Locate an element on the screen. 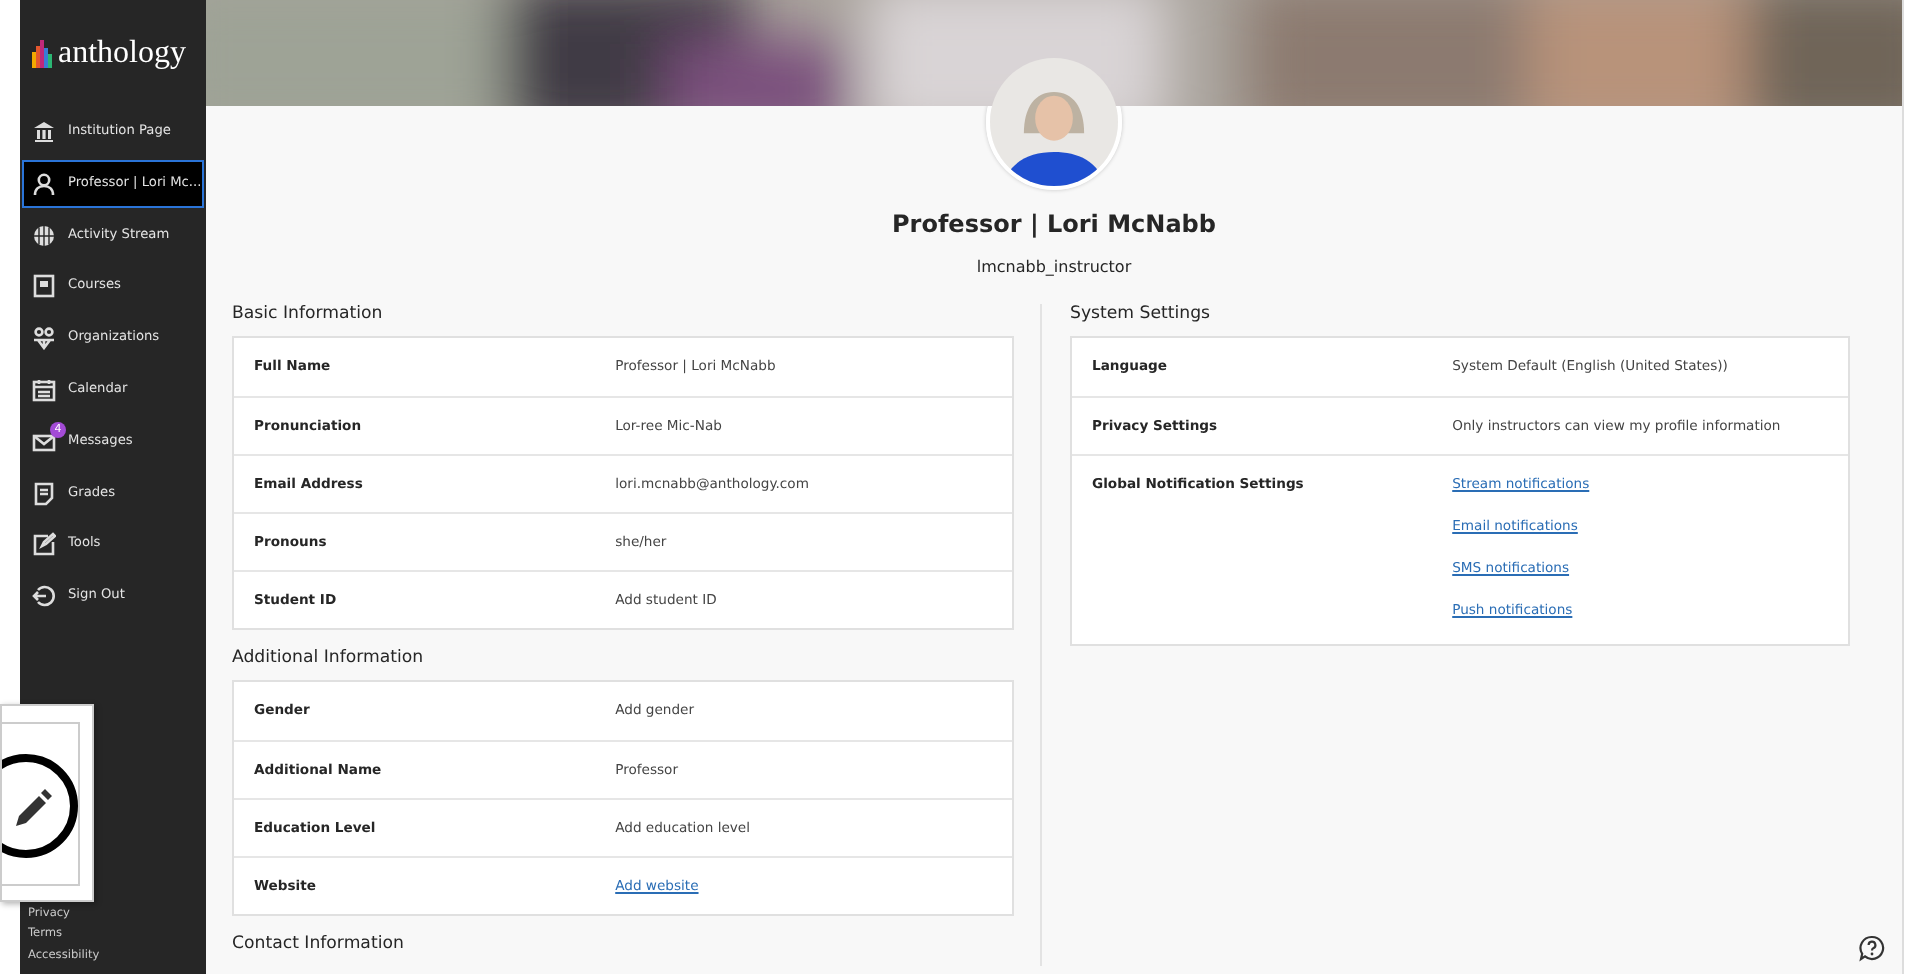 The height and width of the screenshot is (974, 1932). username: lmcnabb_instructor is located at coordinates (1054, 268).